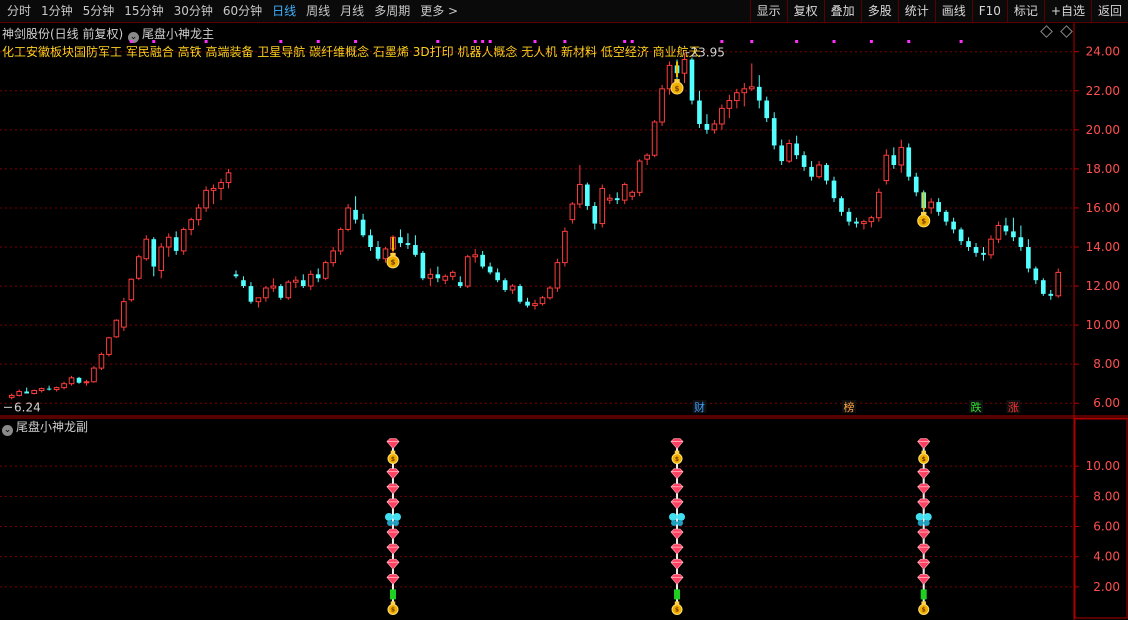 The image size is (1128, 620). I want to click on toolbar-button: F10, so click(989, 11).